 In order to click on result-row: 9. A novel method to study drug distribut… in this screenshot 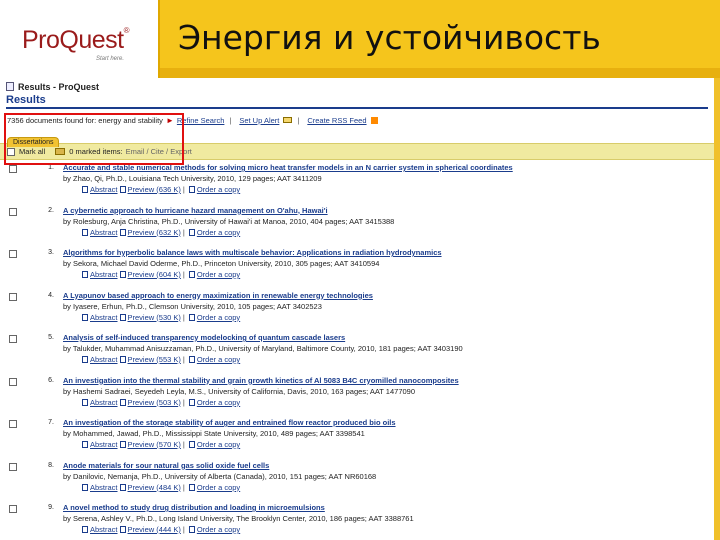, I will do `click(357, 521)`.